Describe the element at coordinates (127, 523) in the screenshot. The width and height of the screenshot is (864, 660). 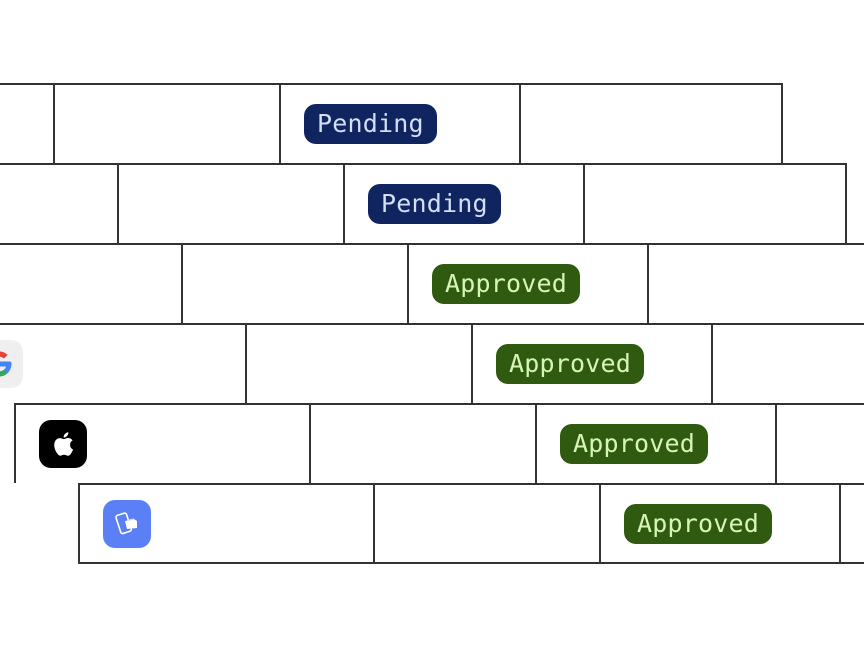
I see `mobile-payment-icon` at that location.